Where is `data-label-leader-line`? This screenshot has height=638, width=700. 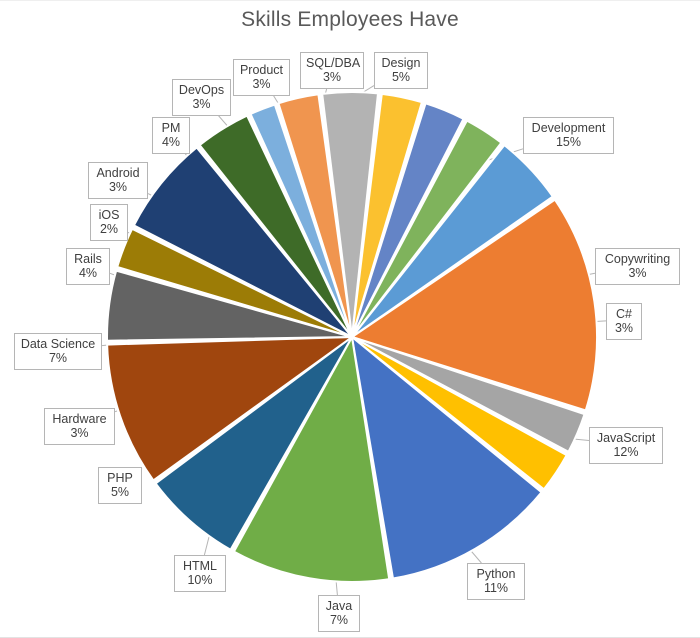
data-label-leader-line is located at coordinates (116, 411).